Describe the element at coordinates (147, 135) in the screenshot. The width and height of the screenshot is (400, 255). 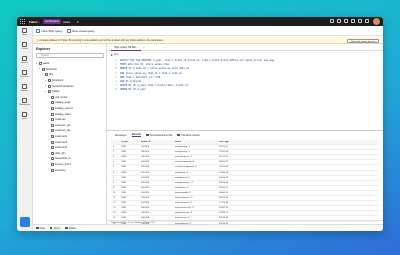
I see `excel-icon` at that location.